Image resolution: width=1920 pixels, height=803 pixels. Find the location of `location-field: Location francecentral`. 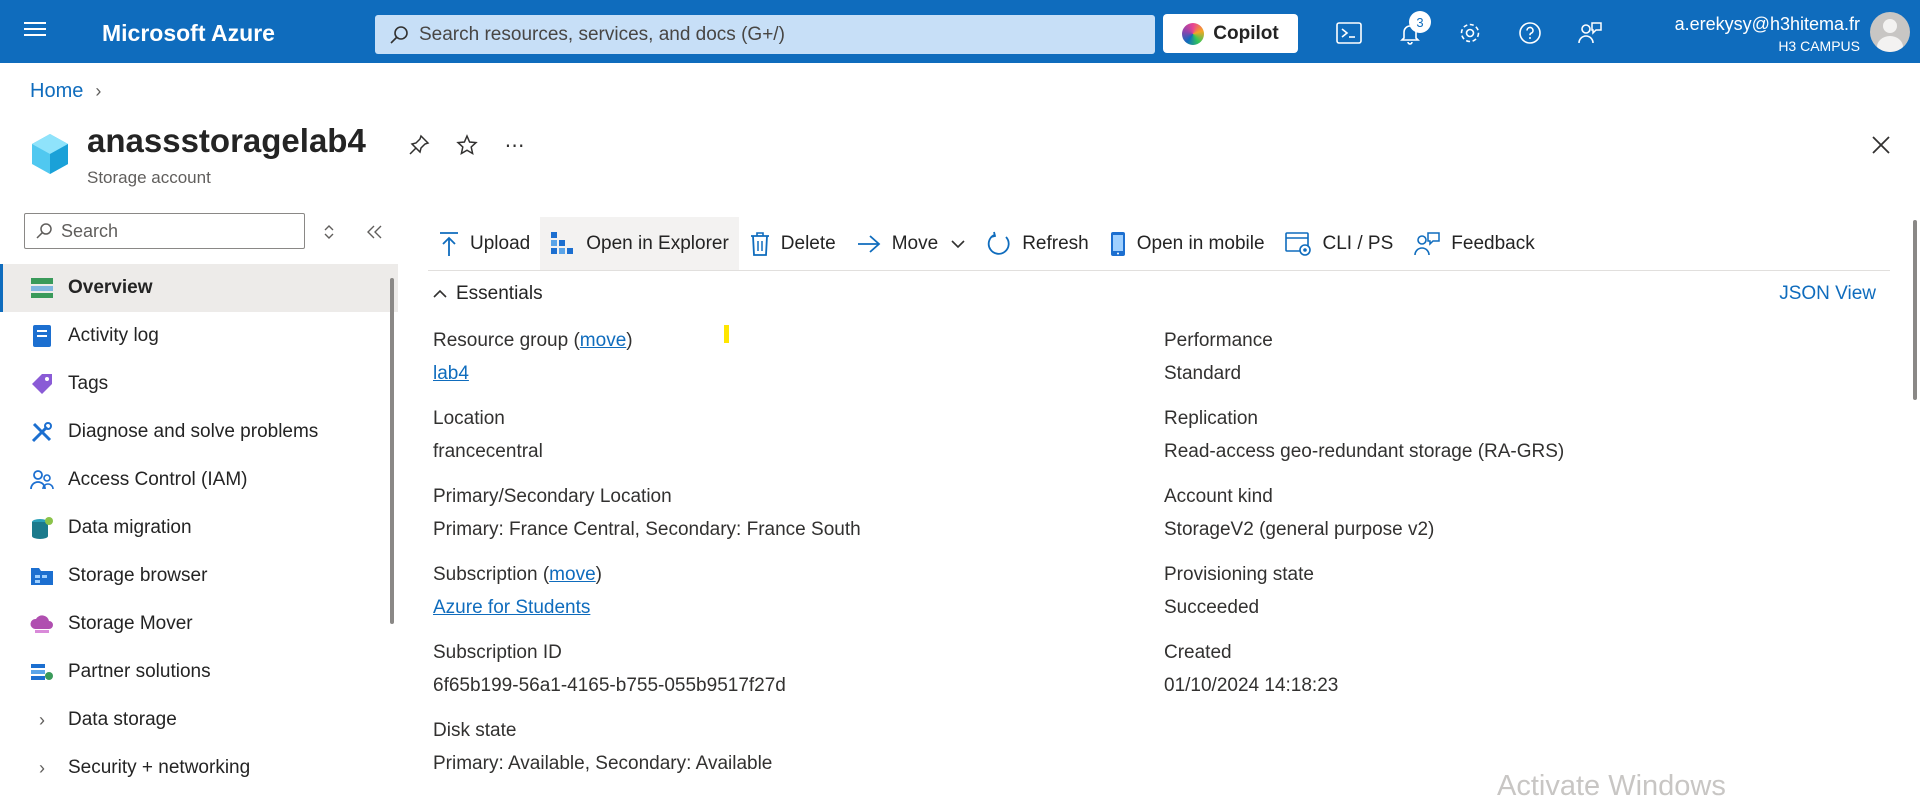

location-field: Location francecentral is located at coordinates (647, 447).